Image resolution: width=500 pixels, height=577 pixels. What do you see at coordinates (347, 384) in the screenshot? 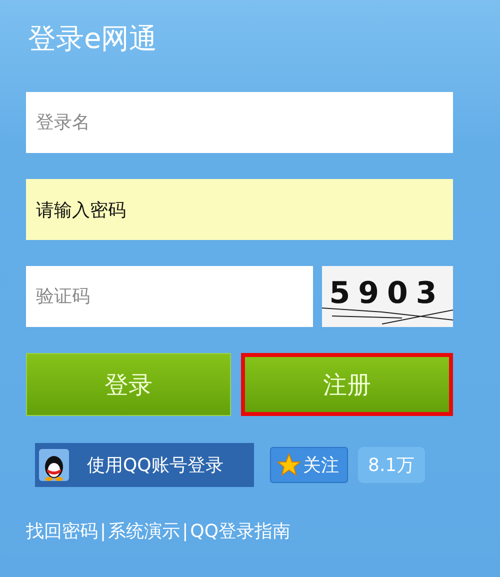
I see `register-button: 注册` at bounding box center [347, 384].